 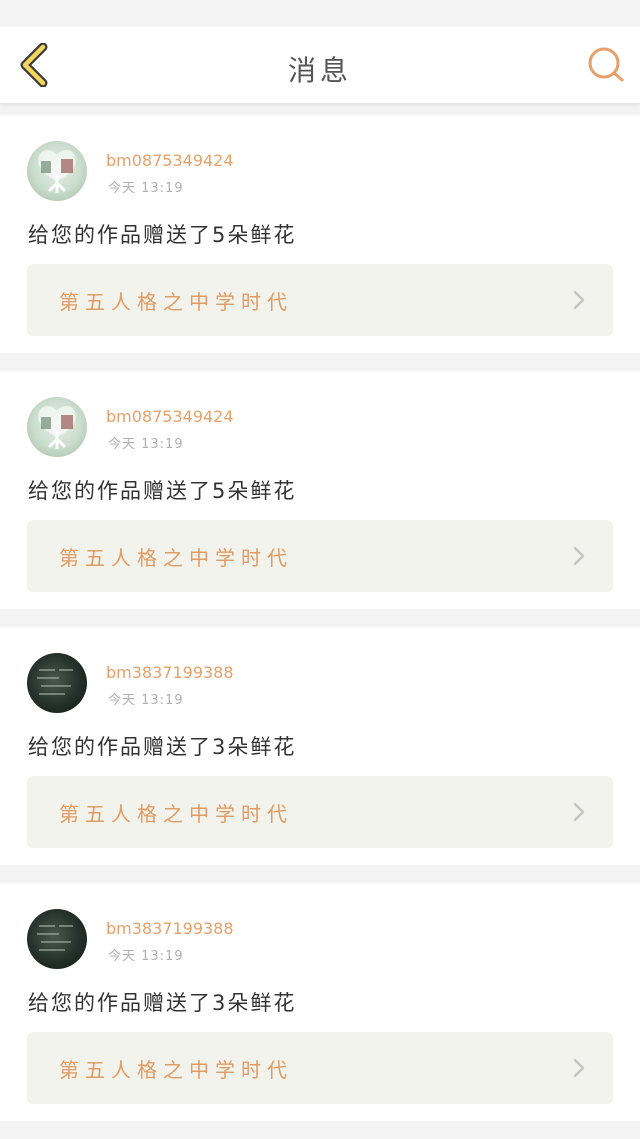 What do you see at coordinates (319, 70) in the screenshot?
I see `page-title: 消息` at bounding box center [319, 70].